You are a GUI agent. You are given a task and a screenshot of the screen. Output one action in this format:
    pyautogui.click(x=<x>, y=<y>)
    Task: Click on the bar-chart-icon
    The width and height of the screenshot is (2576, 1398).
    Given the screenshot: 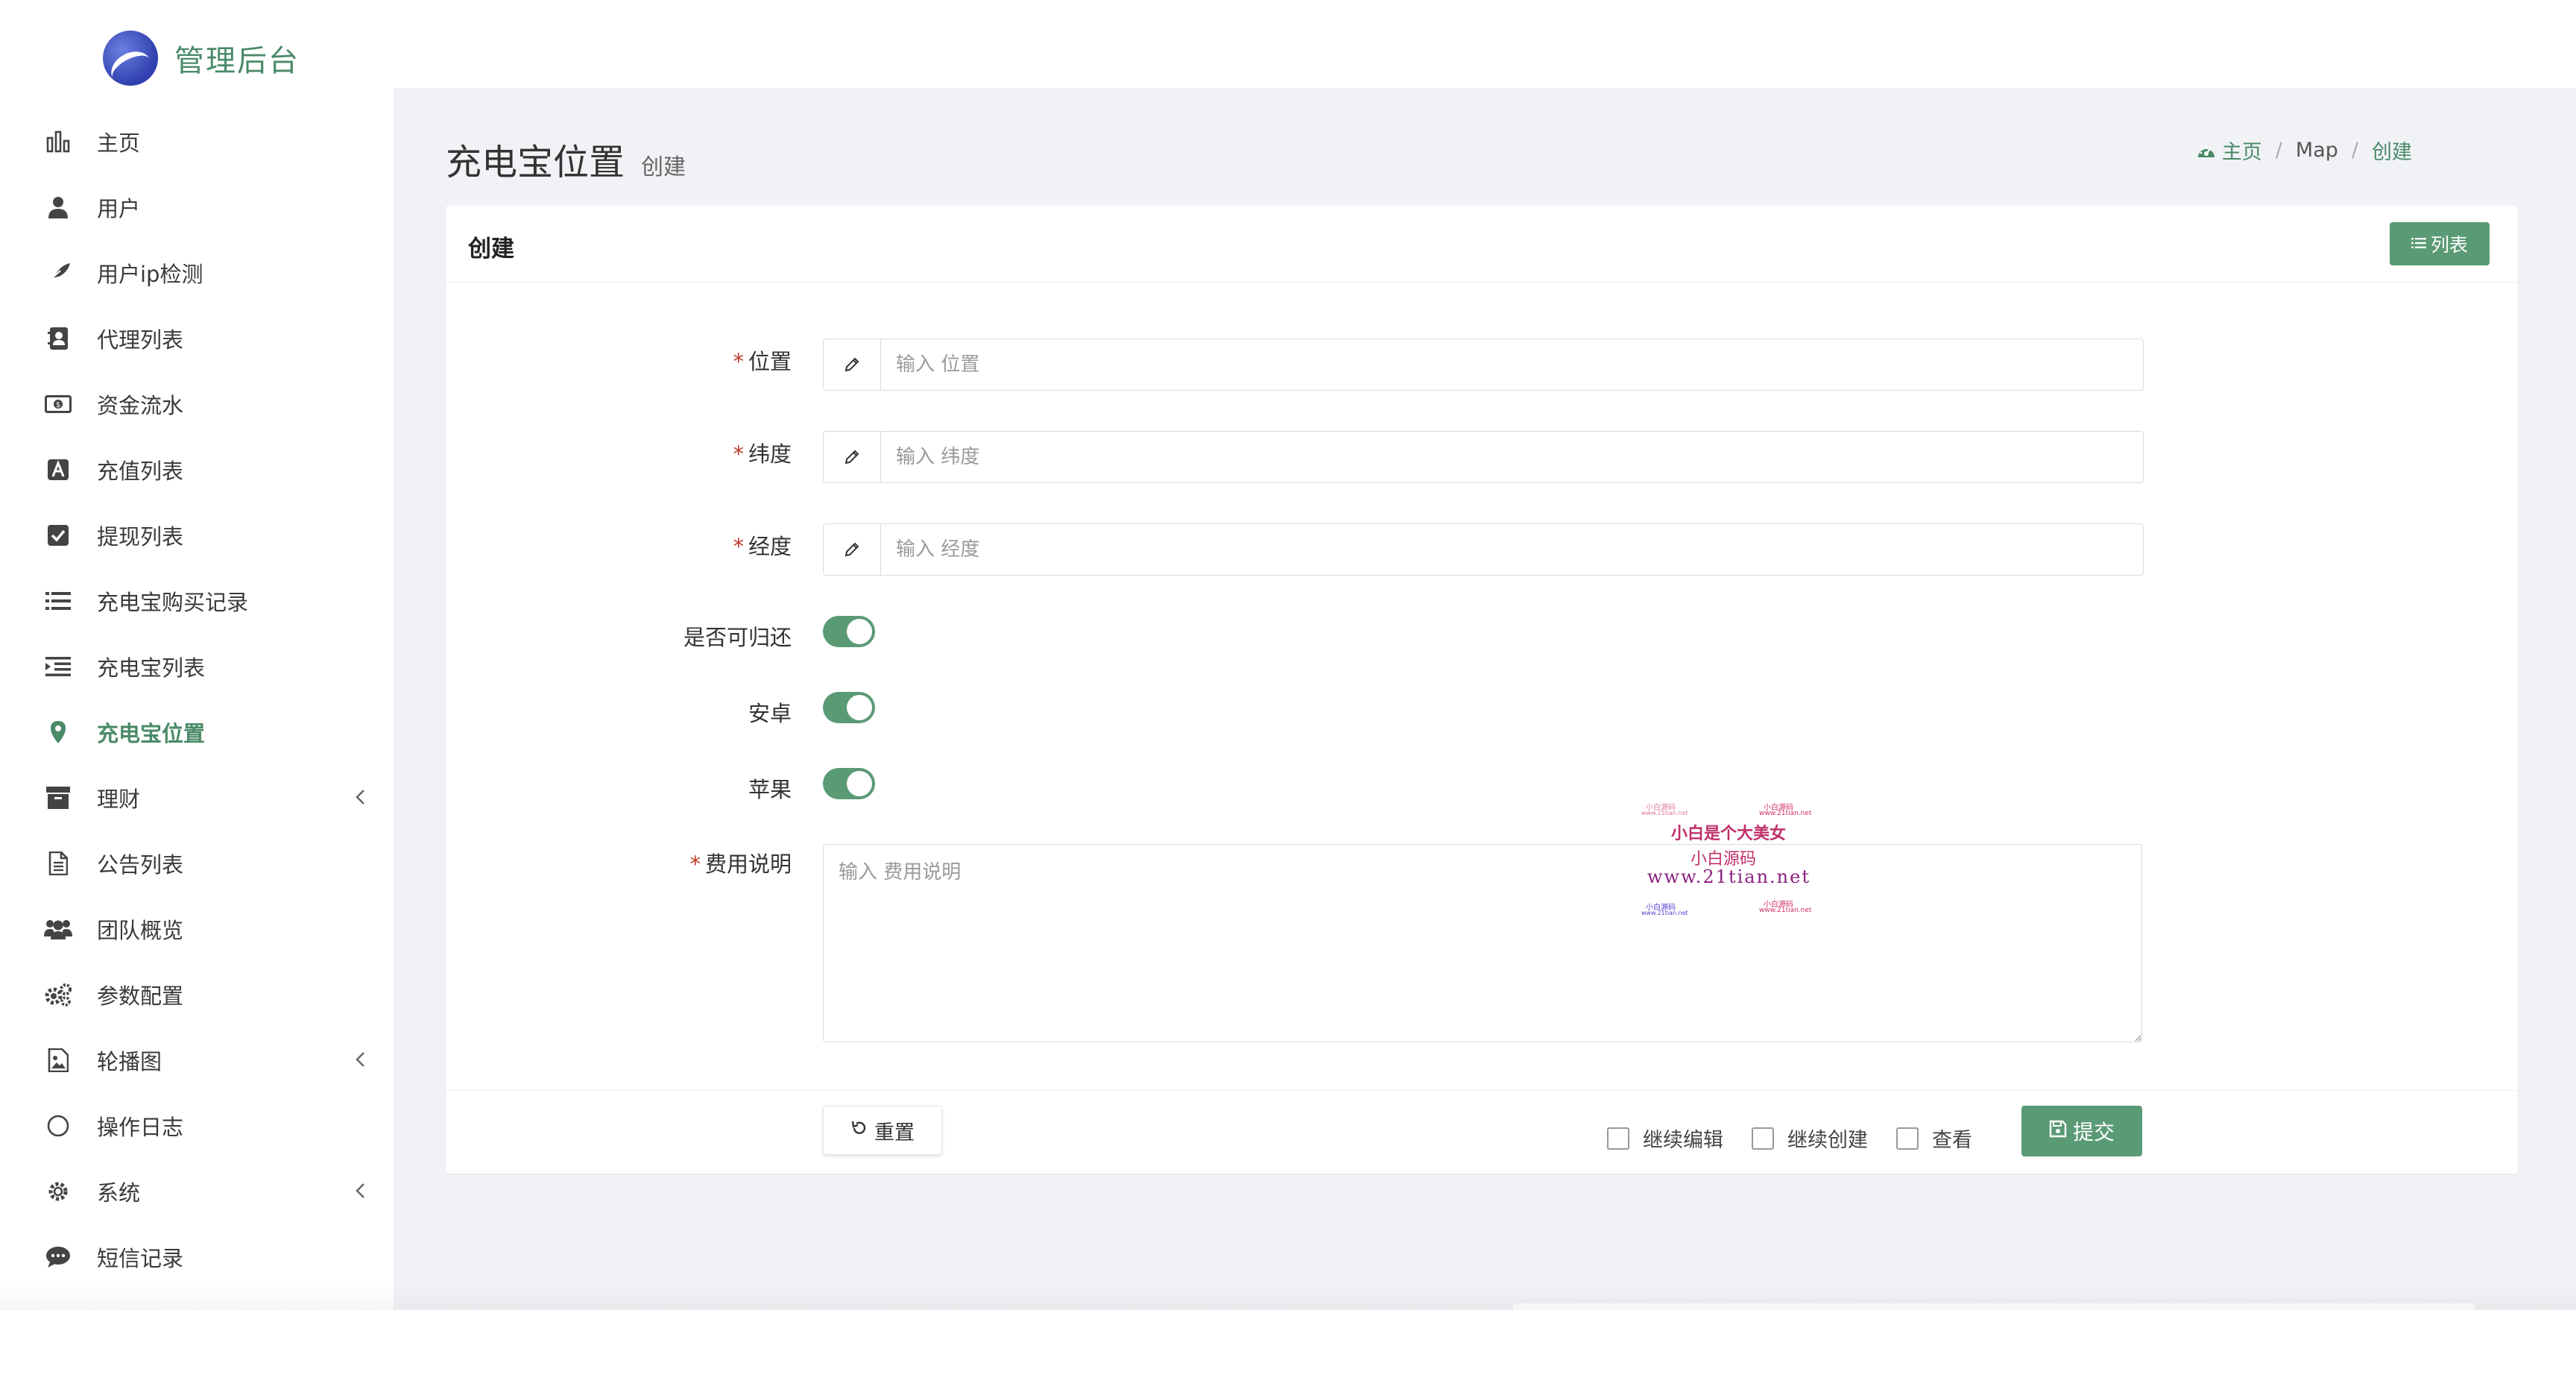 What is the action you would take?
    pyautogui.click(x=58, y=142)
    